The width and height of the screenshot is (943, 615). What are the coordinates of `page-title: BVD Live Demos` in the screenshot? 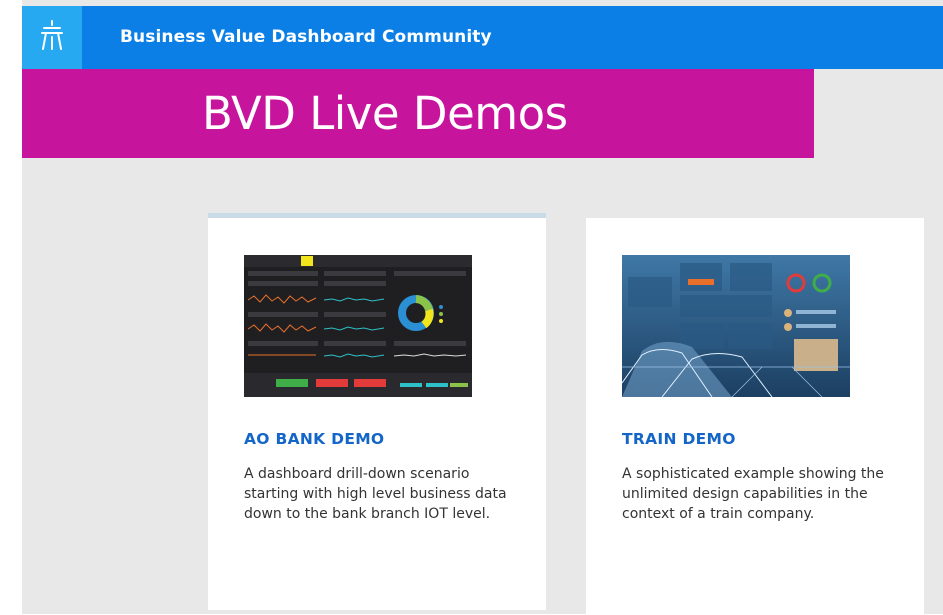 It's located at (385, 113).